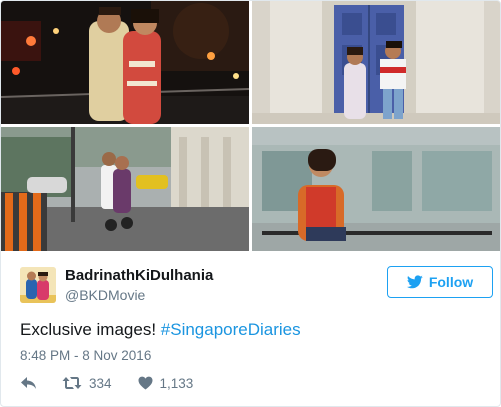 This screenshot has height=407, width=501. Describe the element at coordinates (451, 282) in the screenshot. I see `follow-button-label: Follow` at that location.